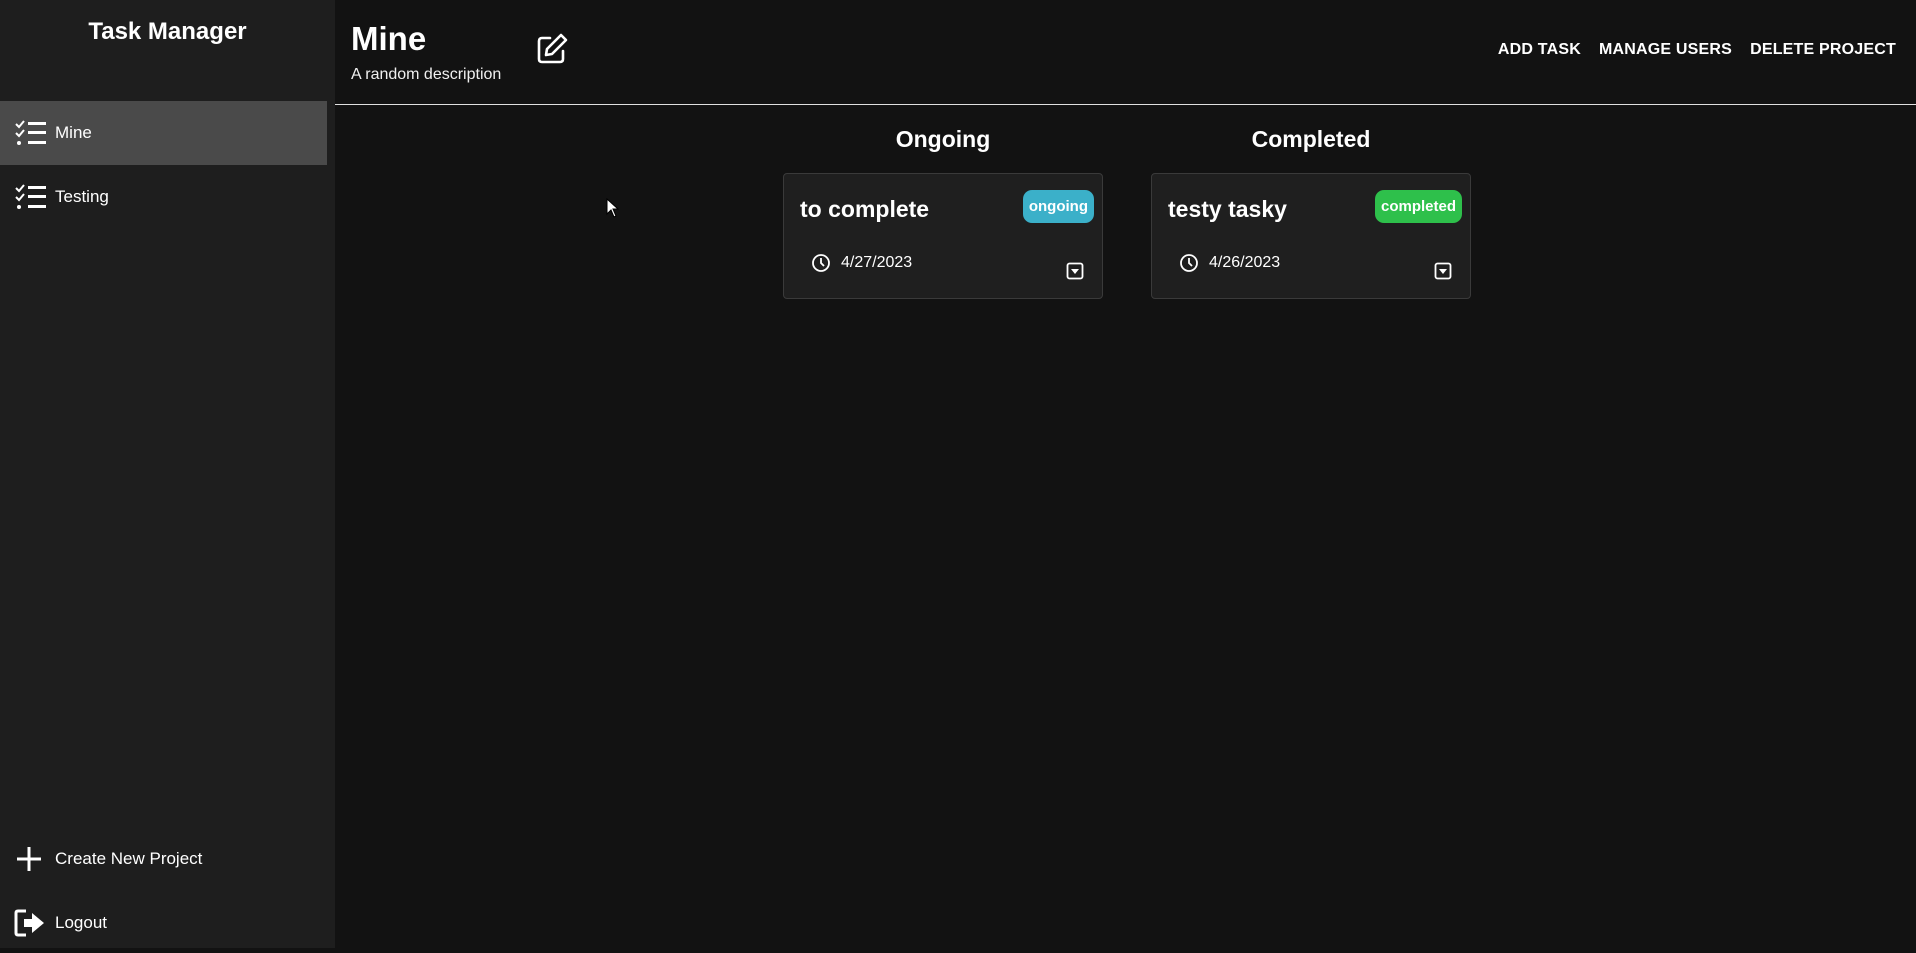 The width and height of the screenshot is (1916, 953). Describe the element at coordinates (1665, 50) in the screenshot. I see `manage-users-button: MANAGE USERS` at that location.